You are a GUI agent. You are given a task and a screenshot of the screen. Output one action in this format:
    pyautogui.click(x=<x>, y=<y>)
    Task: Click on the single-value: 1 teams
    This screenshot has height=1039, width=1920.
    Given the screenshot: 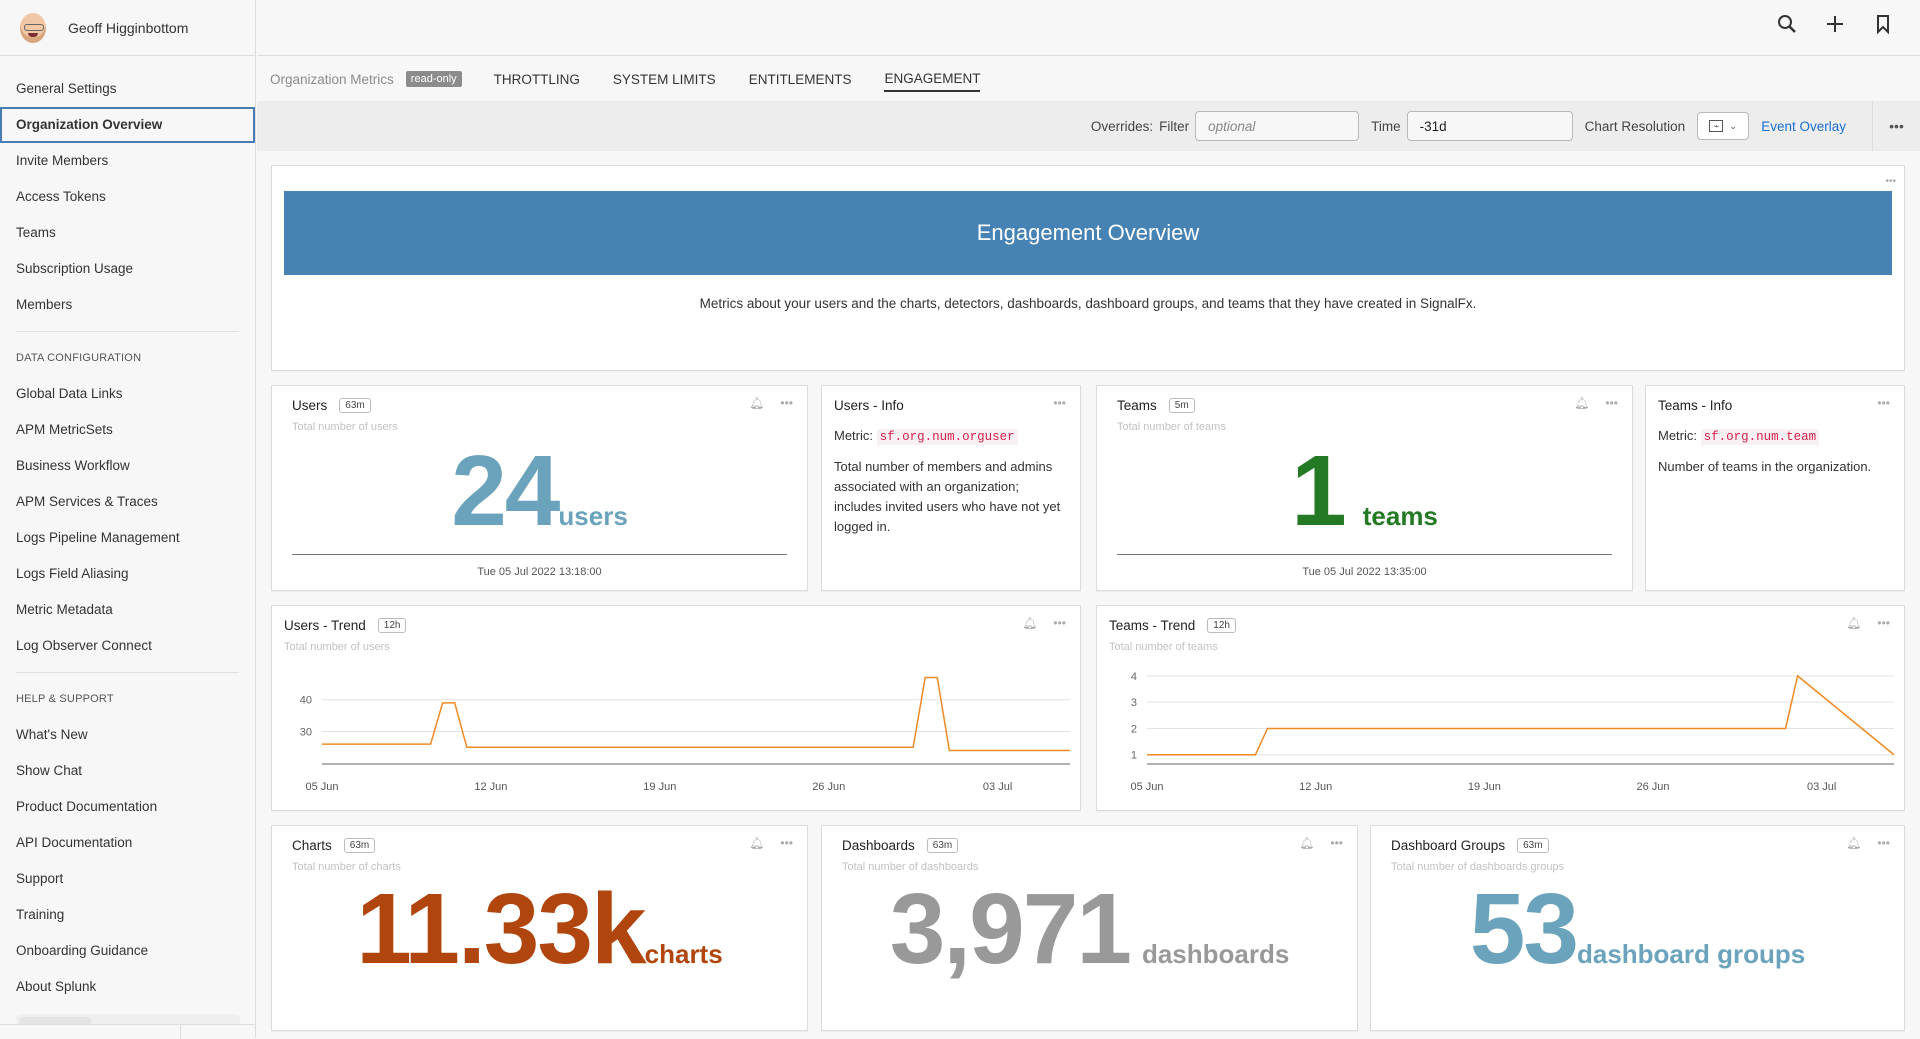 What is the action you would take?
    pyautogui.click(x=1364, y=491)
    